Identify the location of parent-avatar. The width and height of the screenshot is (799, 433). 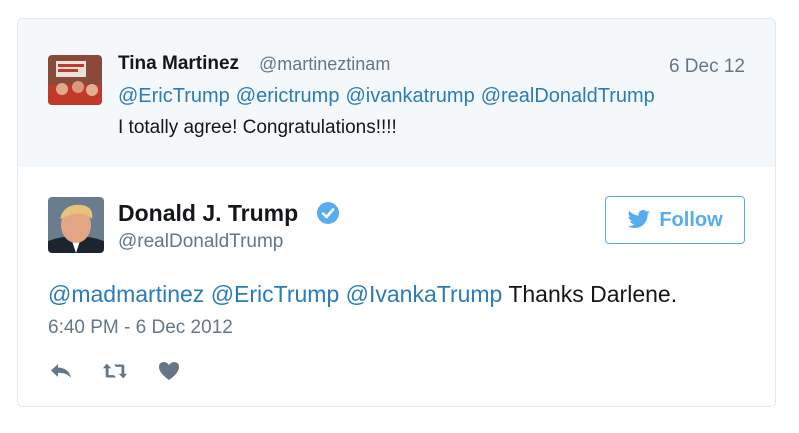
(75, 80).